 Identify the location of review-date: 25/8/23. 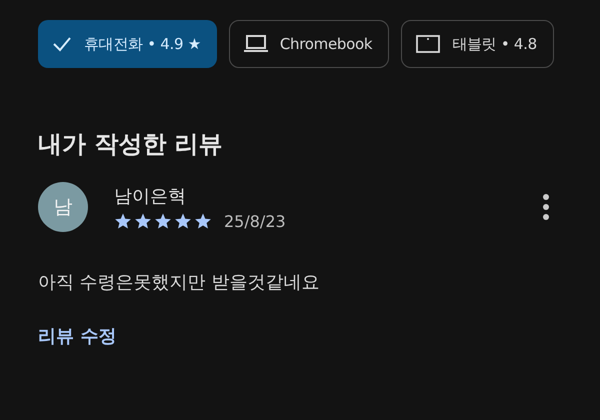
(255, 221).